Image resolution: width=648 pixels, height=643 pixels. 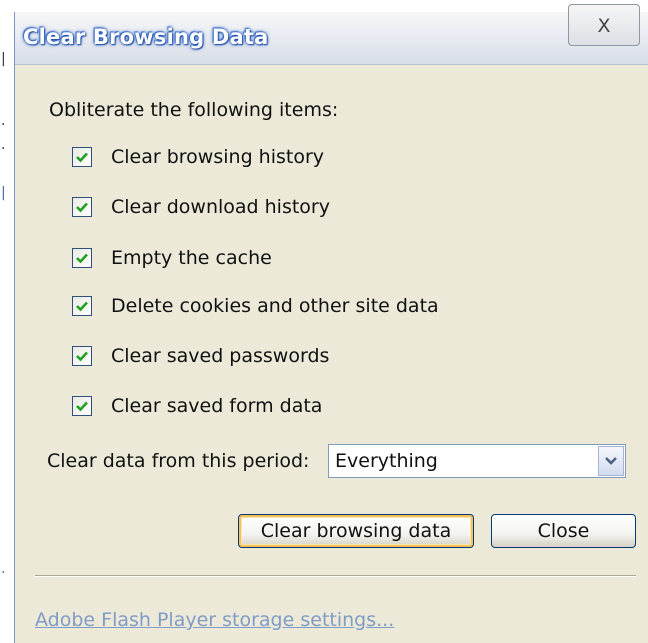 I want to click on option-label: Clear download history, so click(x=220, y=207).